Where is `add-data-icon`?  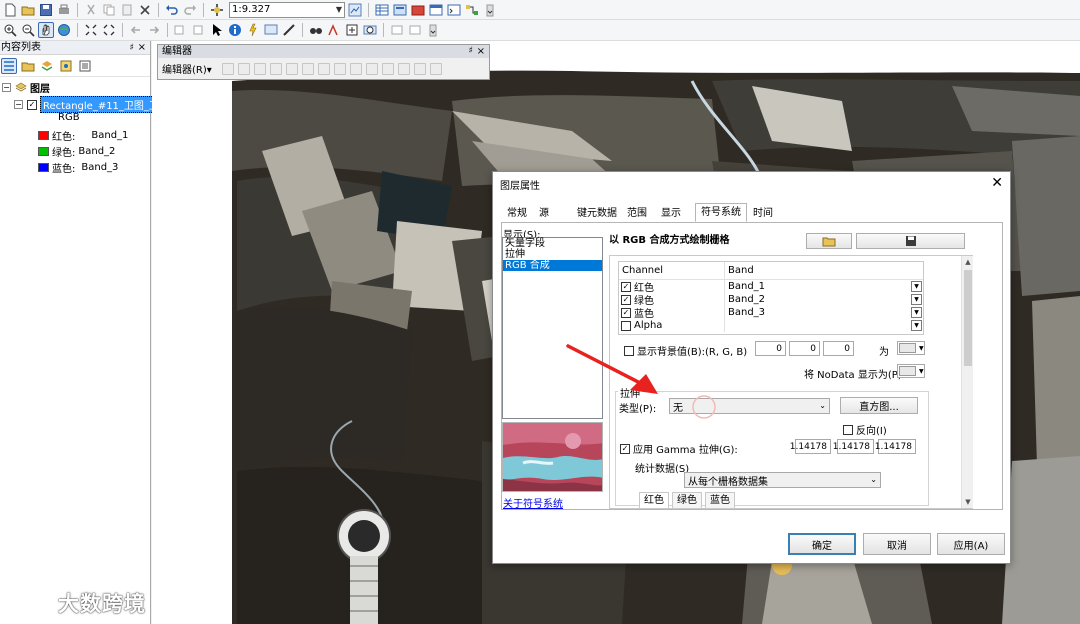
add-data-icon is located at coordinates (217, 10).